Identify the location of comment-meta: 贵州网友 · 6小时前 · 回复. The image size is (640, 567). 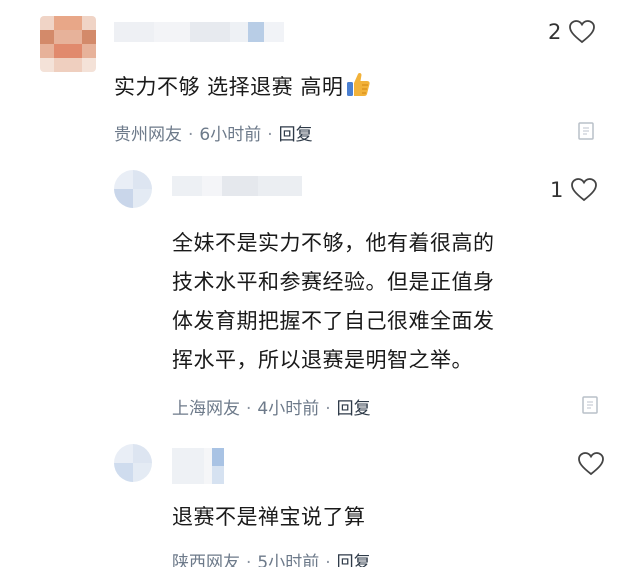
(213, 132).